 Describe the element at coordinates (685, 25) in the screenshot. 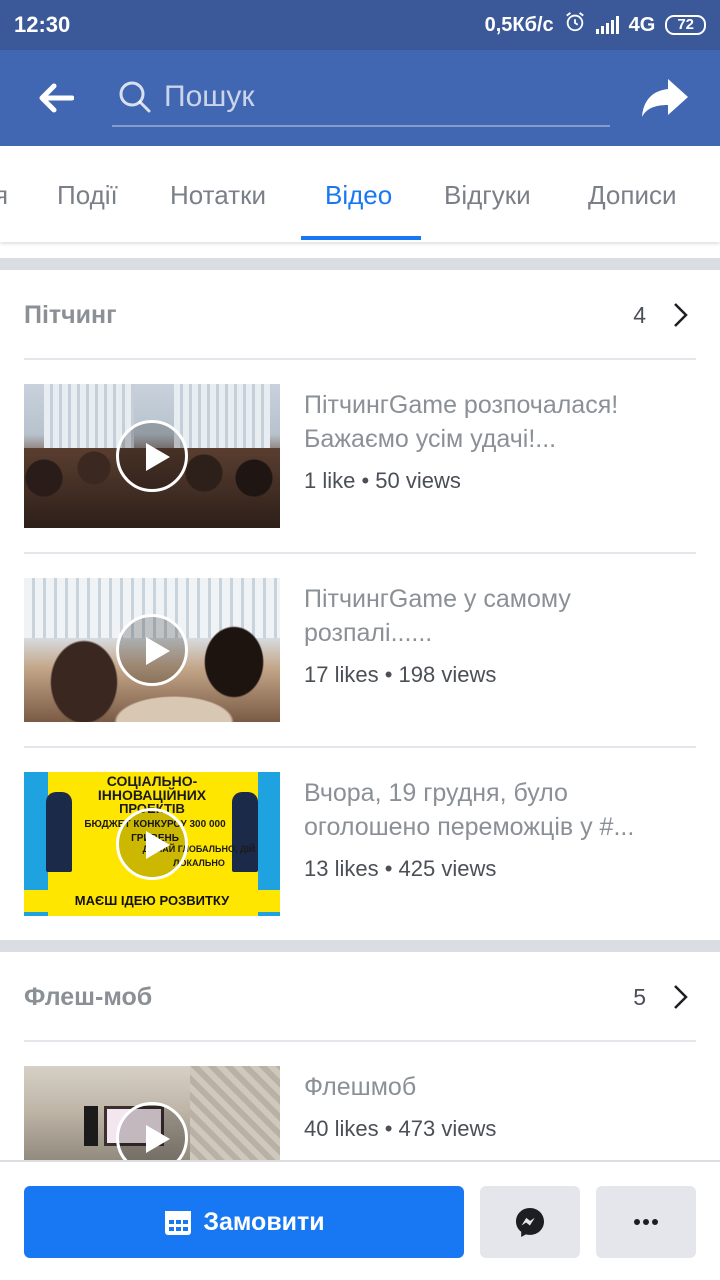

I see `battery-icon: 72` at that location.